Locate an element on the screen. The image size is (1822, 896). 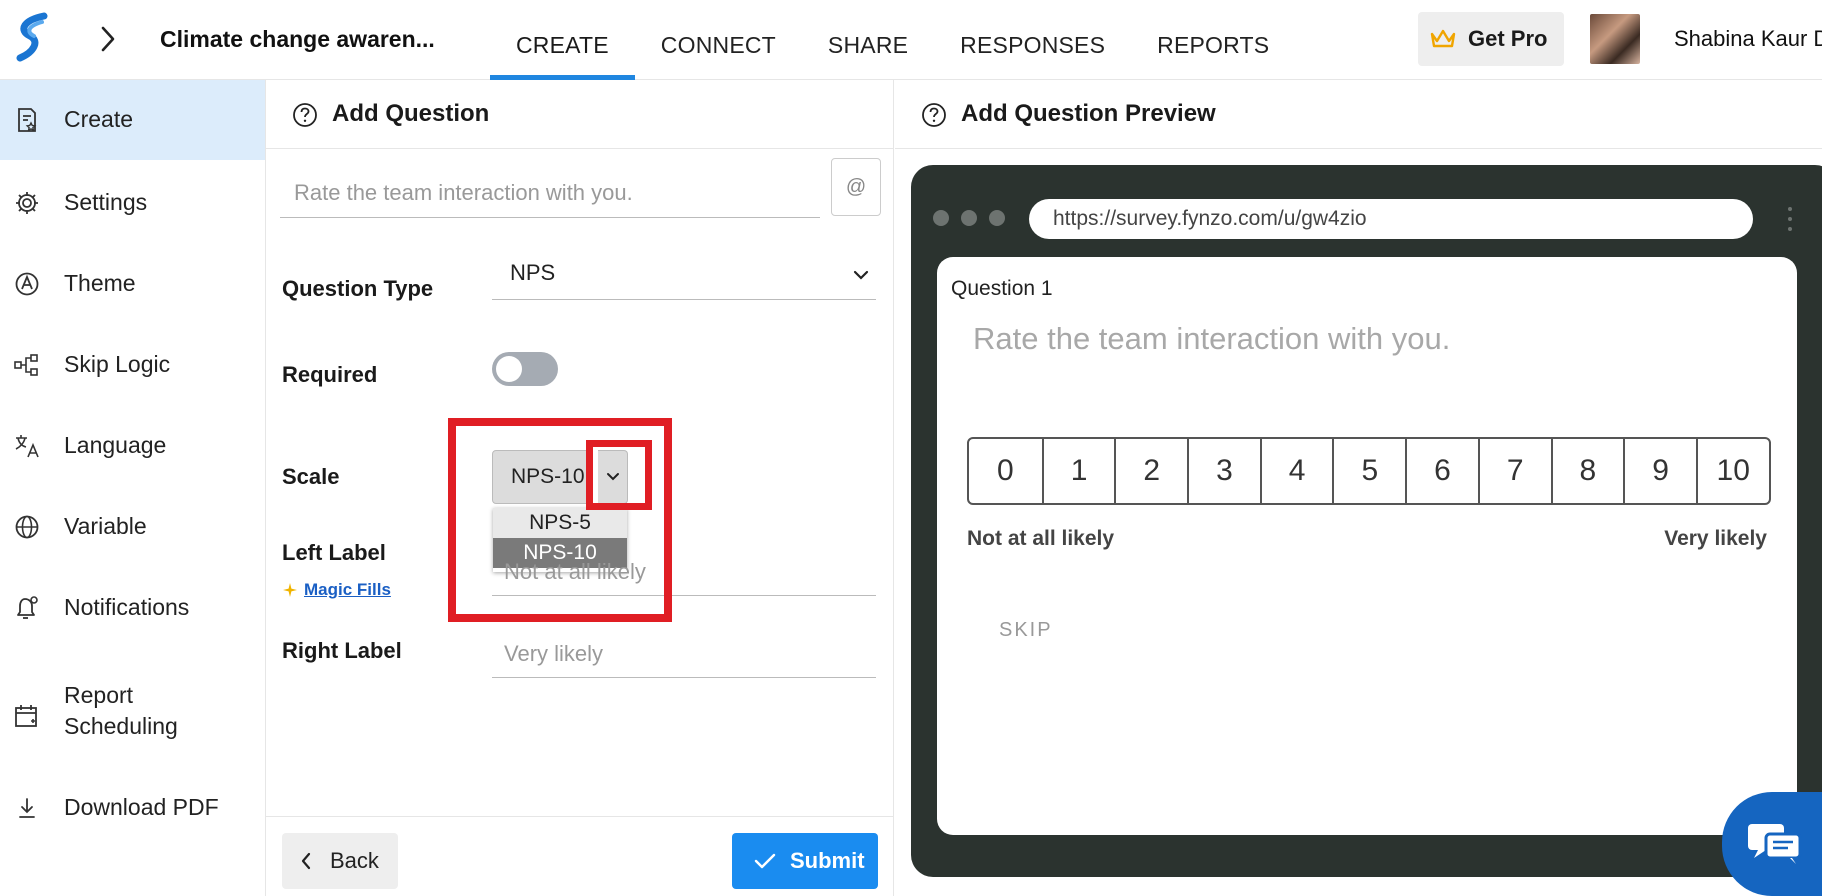
preview-title: Add Question Preview is located at coordinates (1088, 113).